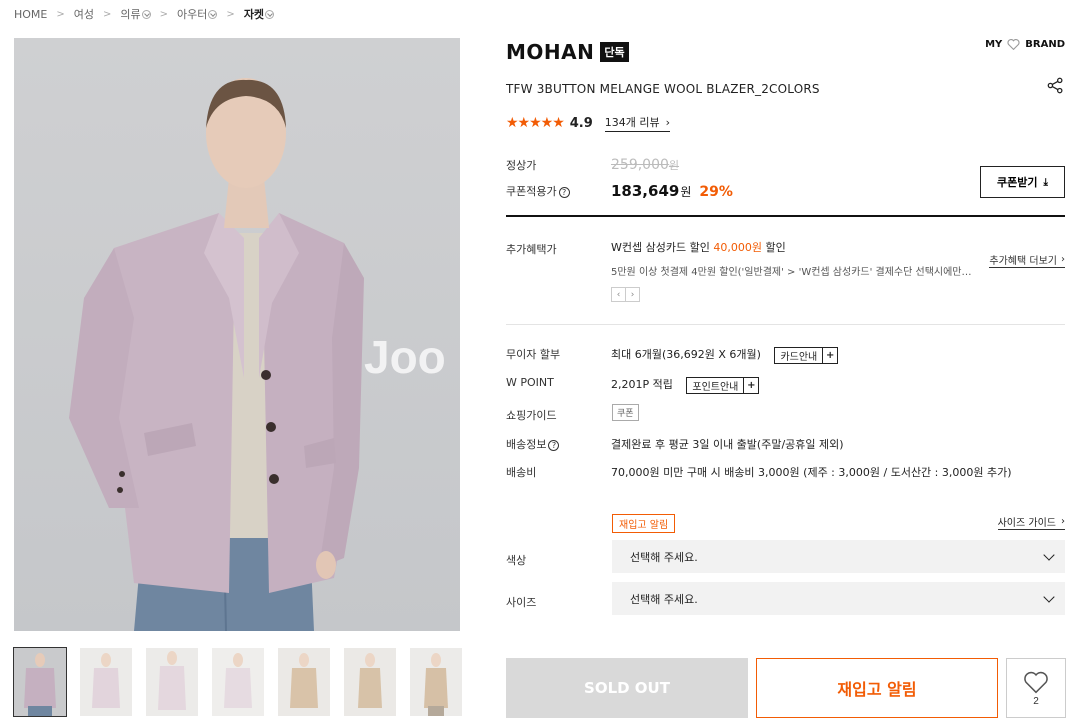  Describe the element at coordinates (1026, 523) in the screenshot. I see `size-guide-label: 사이즈 가이드` at that location.